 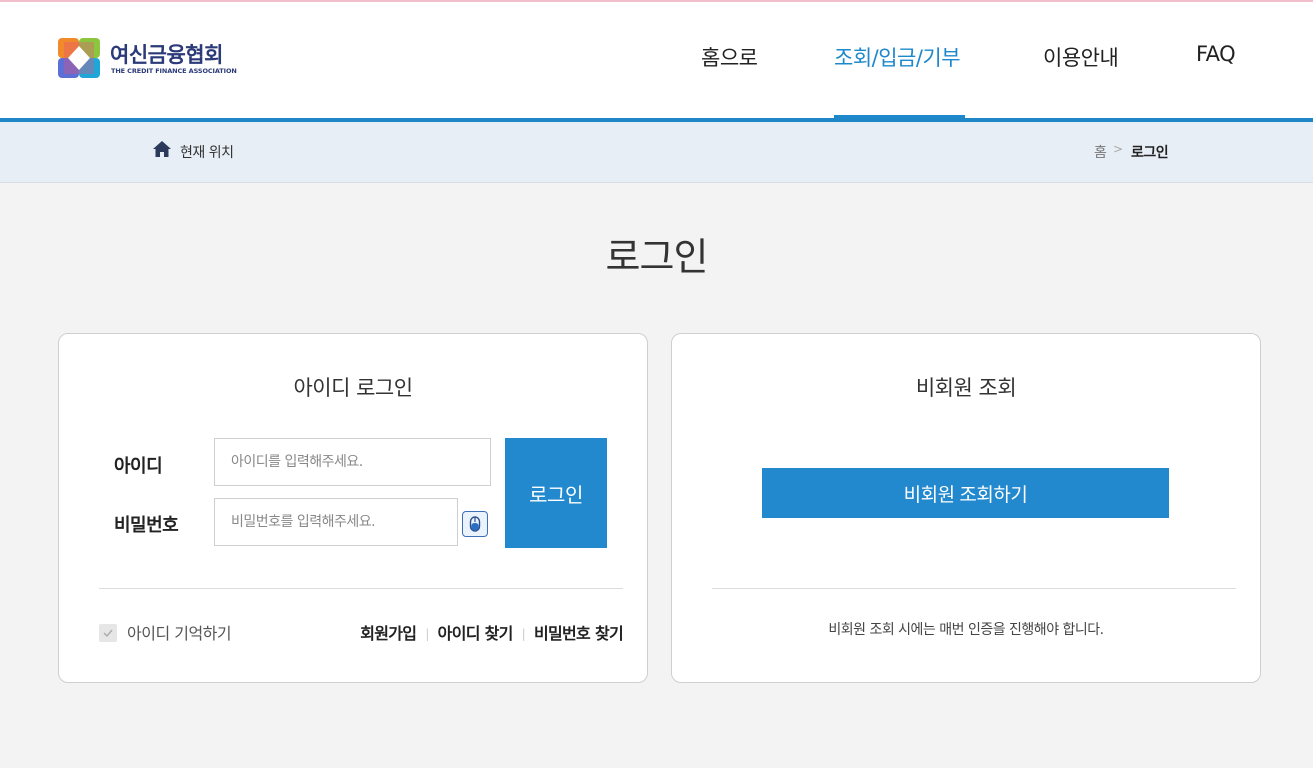 I want to click on virtual-keyboard-icon, so click(x=475, y=524).